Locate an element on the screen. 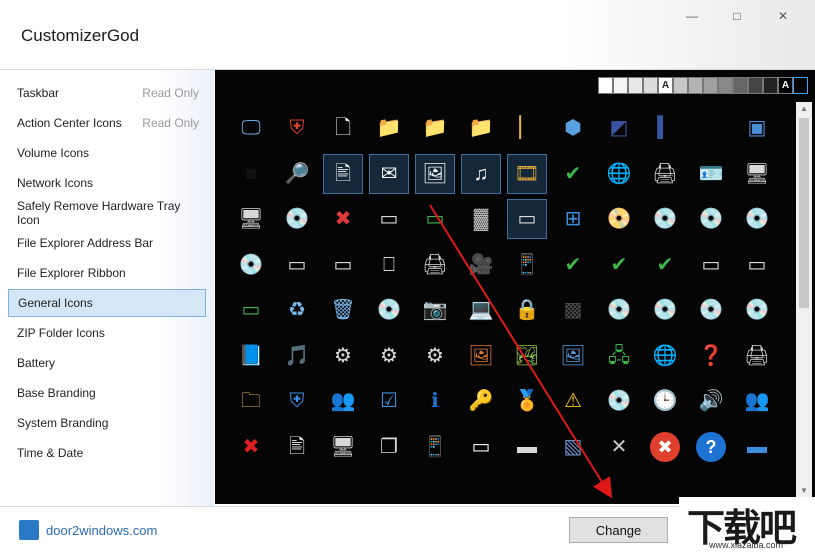 The height and width of the screenshot is (555, 815). certificate-icon: 🏅 is located at coordinates (527, 401).